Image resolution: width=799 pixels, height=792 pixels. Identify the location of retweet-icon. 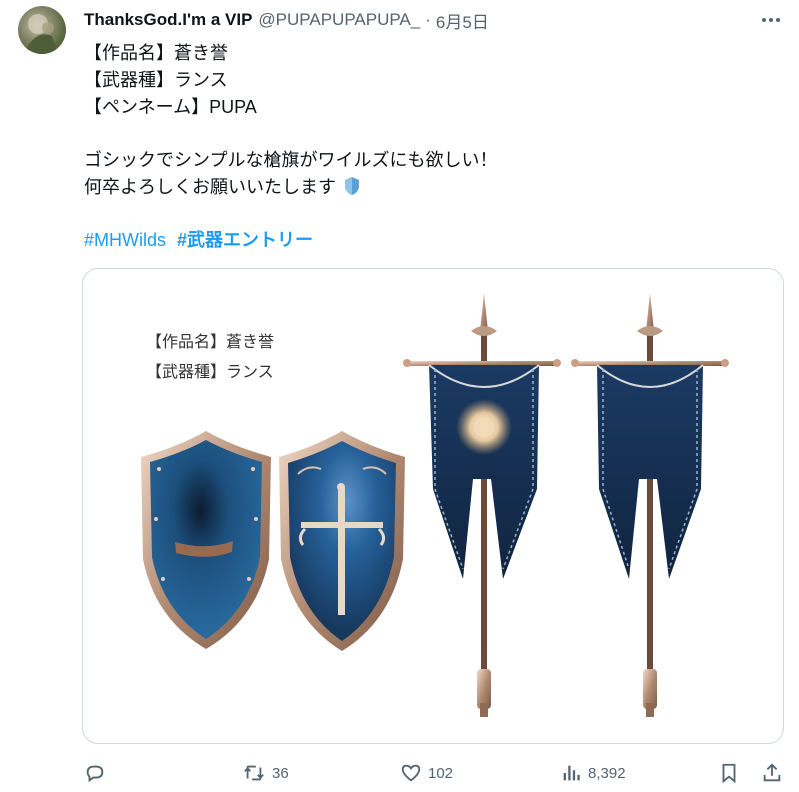
(254, 773).